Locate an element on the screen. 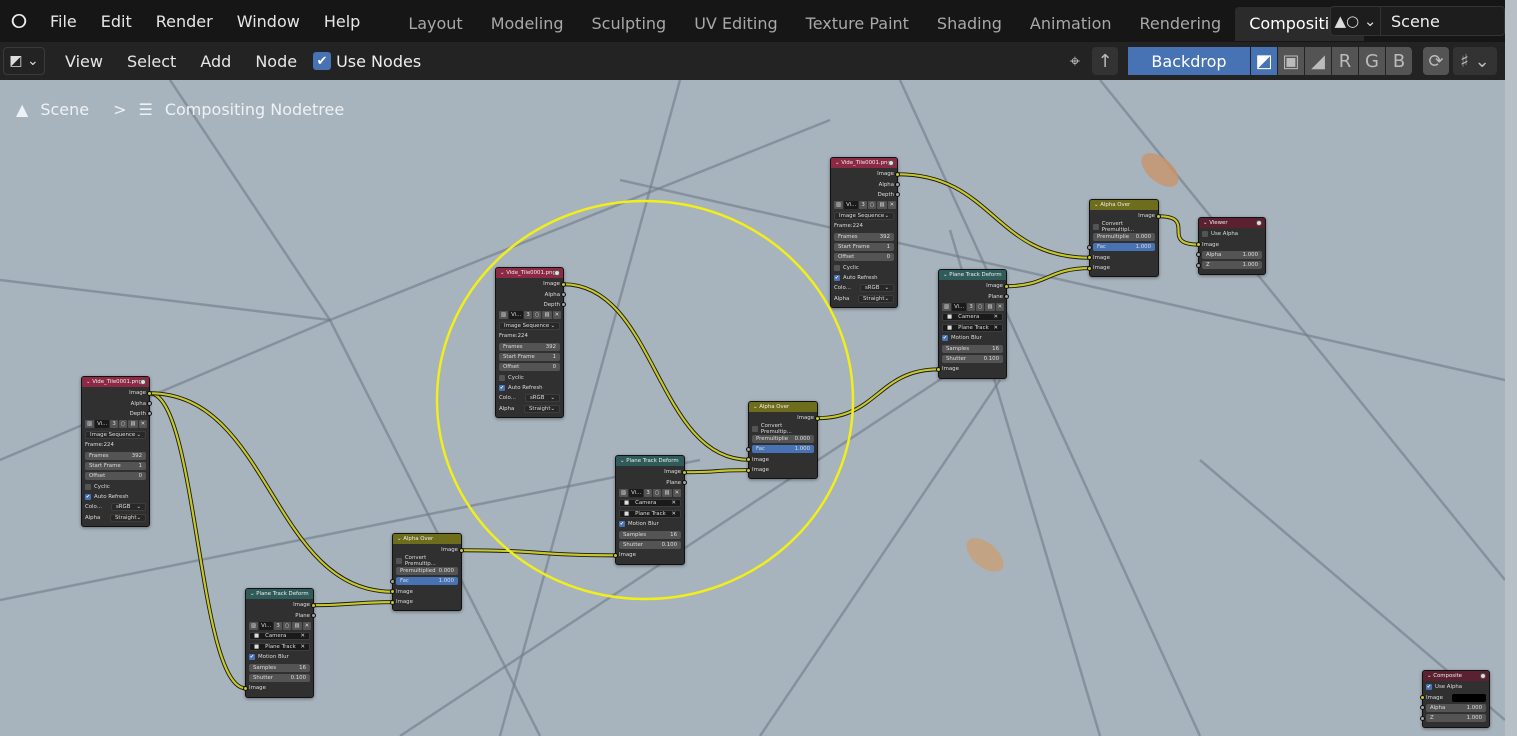  parent-node-tree-button: ↑ is located at coordinates (1105, 61).